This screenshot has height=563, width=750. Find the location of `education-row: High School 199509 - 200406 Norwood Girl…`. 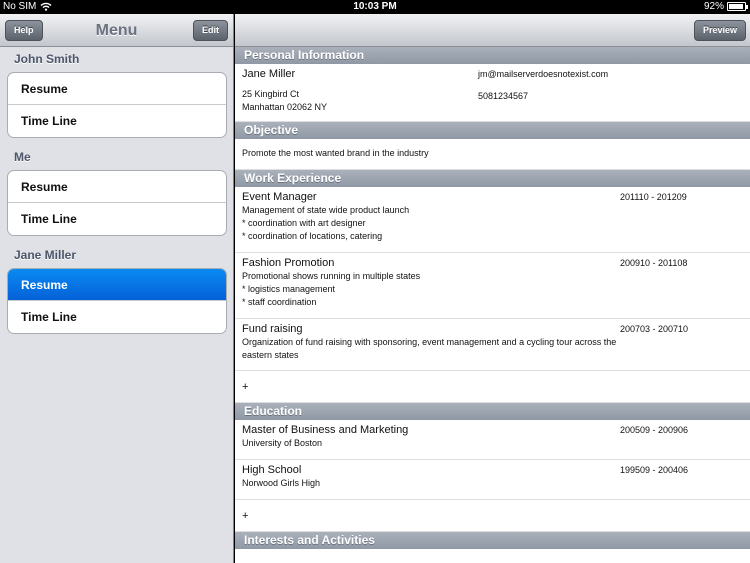

education-row: High School 199509 - 200406 Norwood Girl… is located at coordinates (492, 480).